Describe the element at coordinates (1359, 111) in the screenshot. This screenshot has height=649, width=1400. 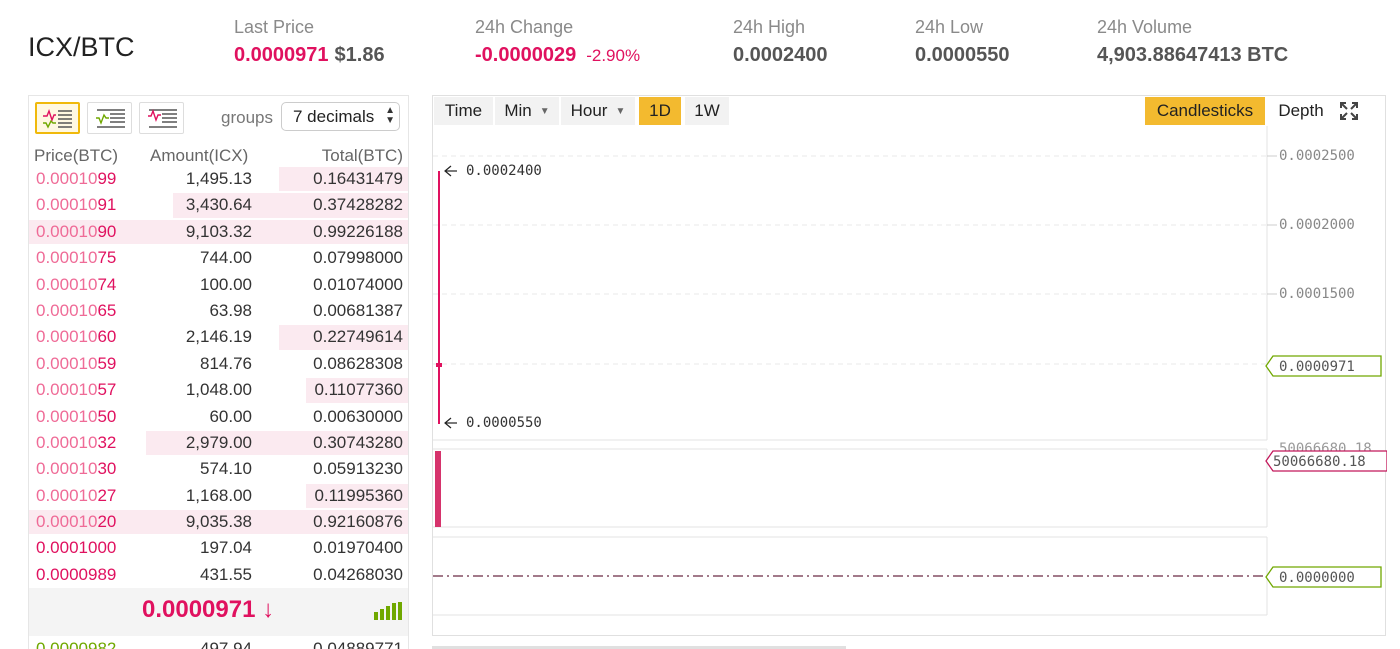
I see `fullscreen-button` at that location.